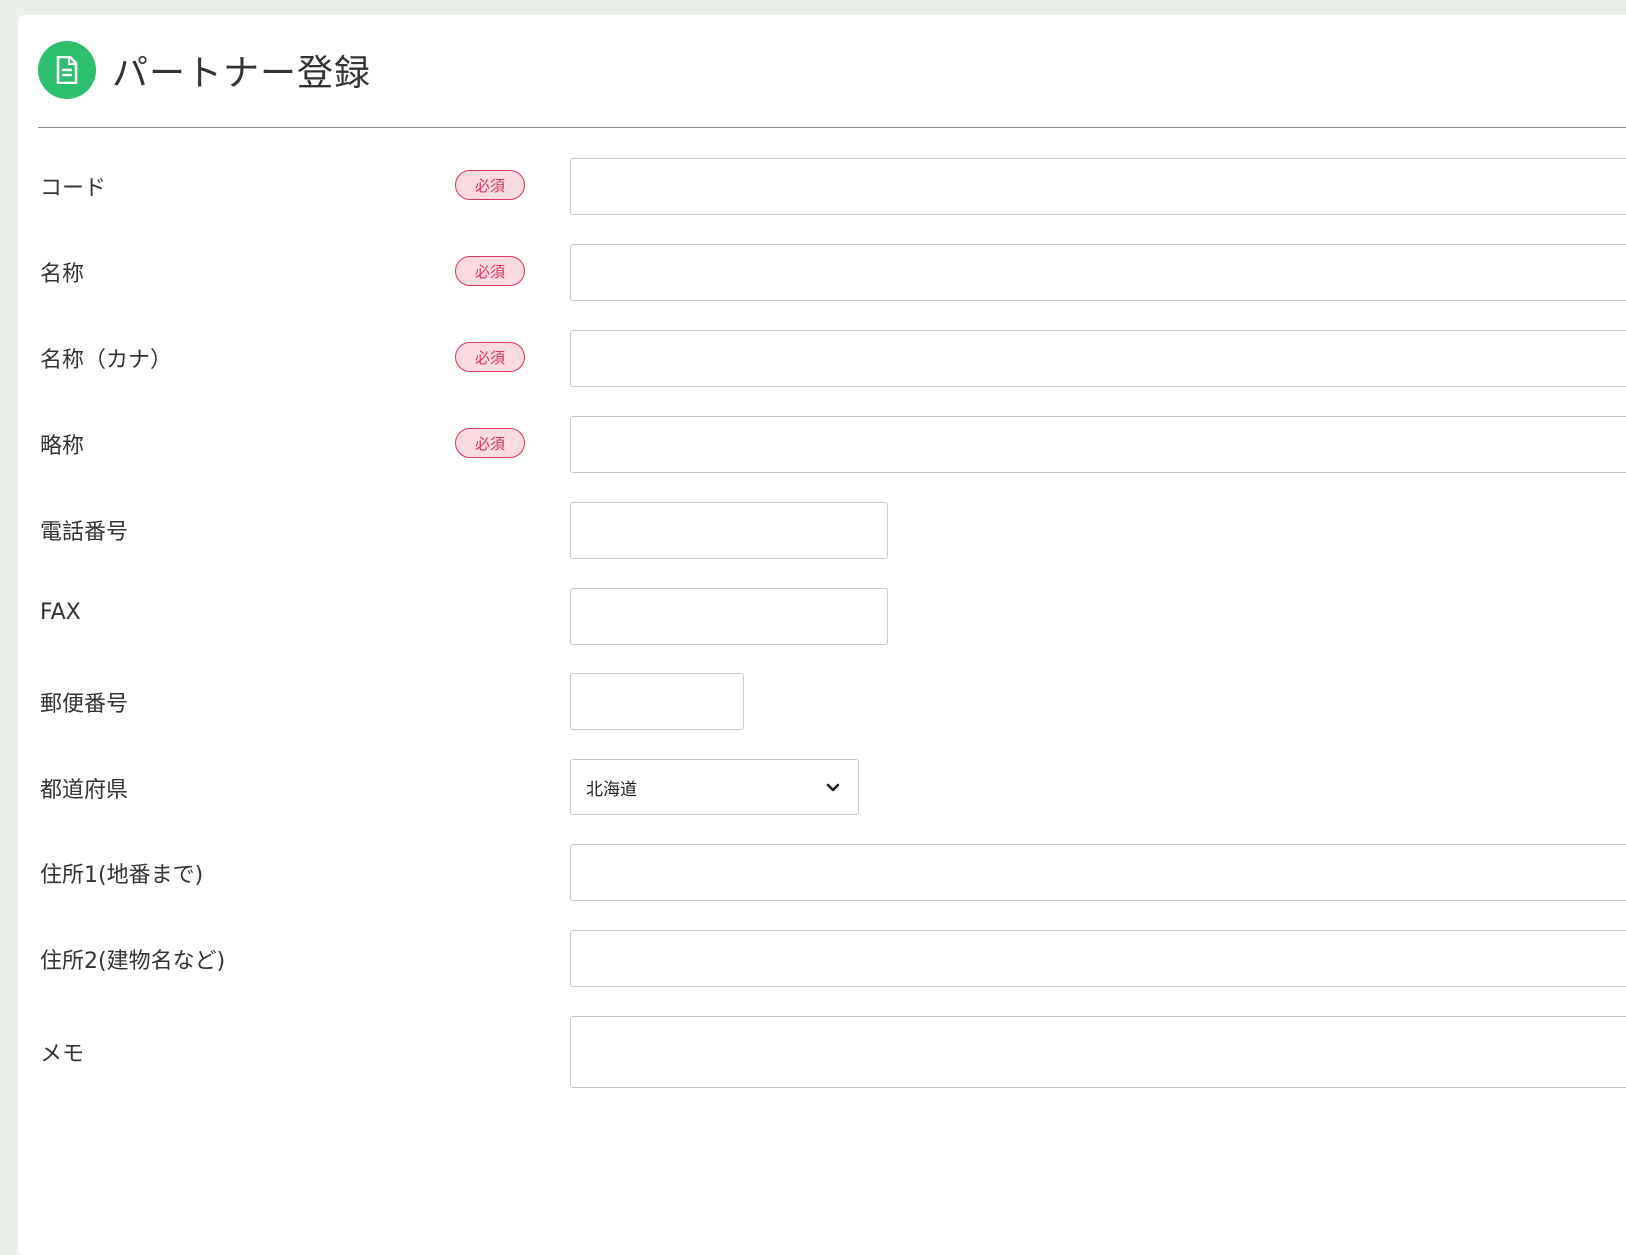 The height and width of the screenshot is (1255, 1626). What do you see at coordinates (1098, 272) in the screenshot?
I see `name-input` at bounding box center [1098, 272].